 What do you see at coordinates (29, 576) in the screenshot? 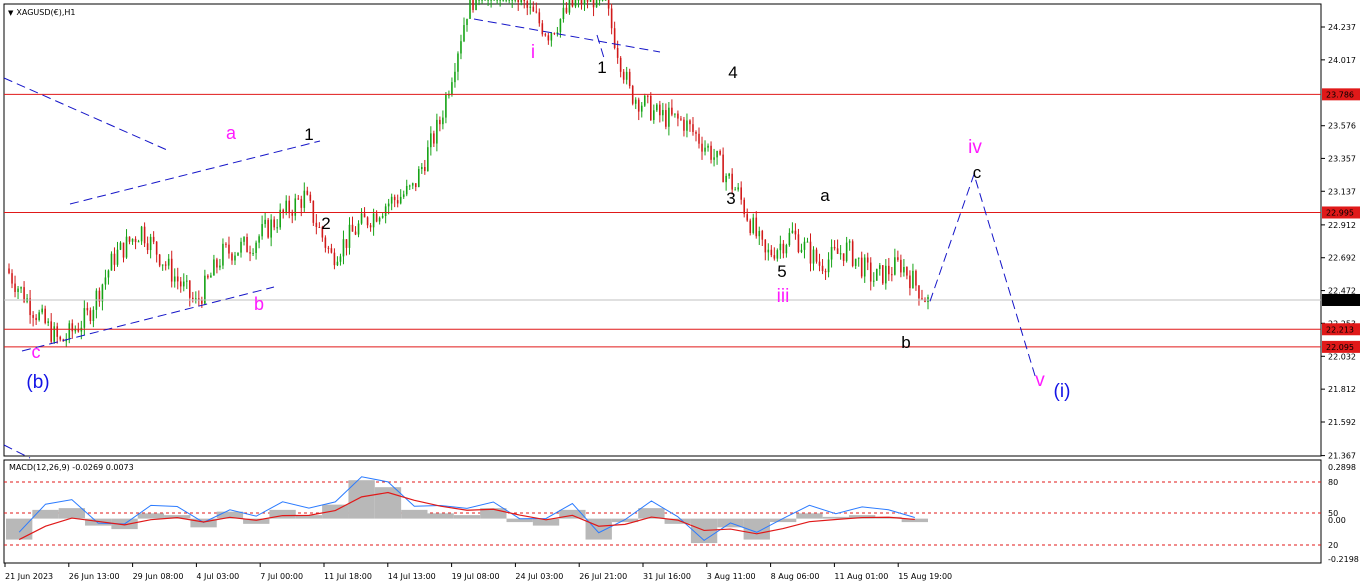
I see `time-axis-label: 21 Jun 2023` at bounding box center [29, 576].